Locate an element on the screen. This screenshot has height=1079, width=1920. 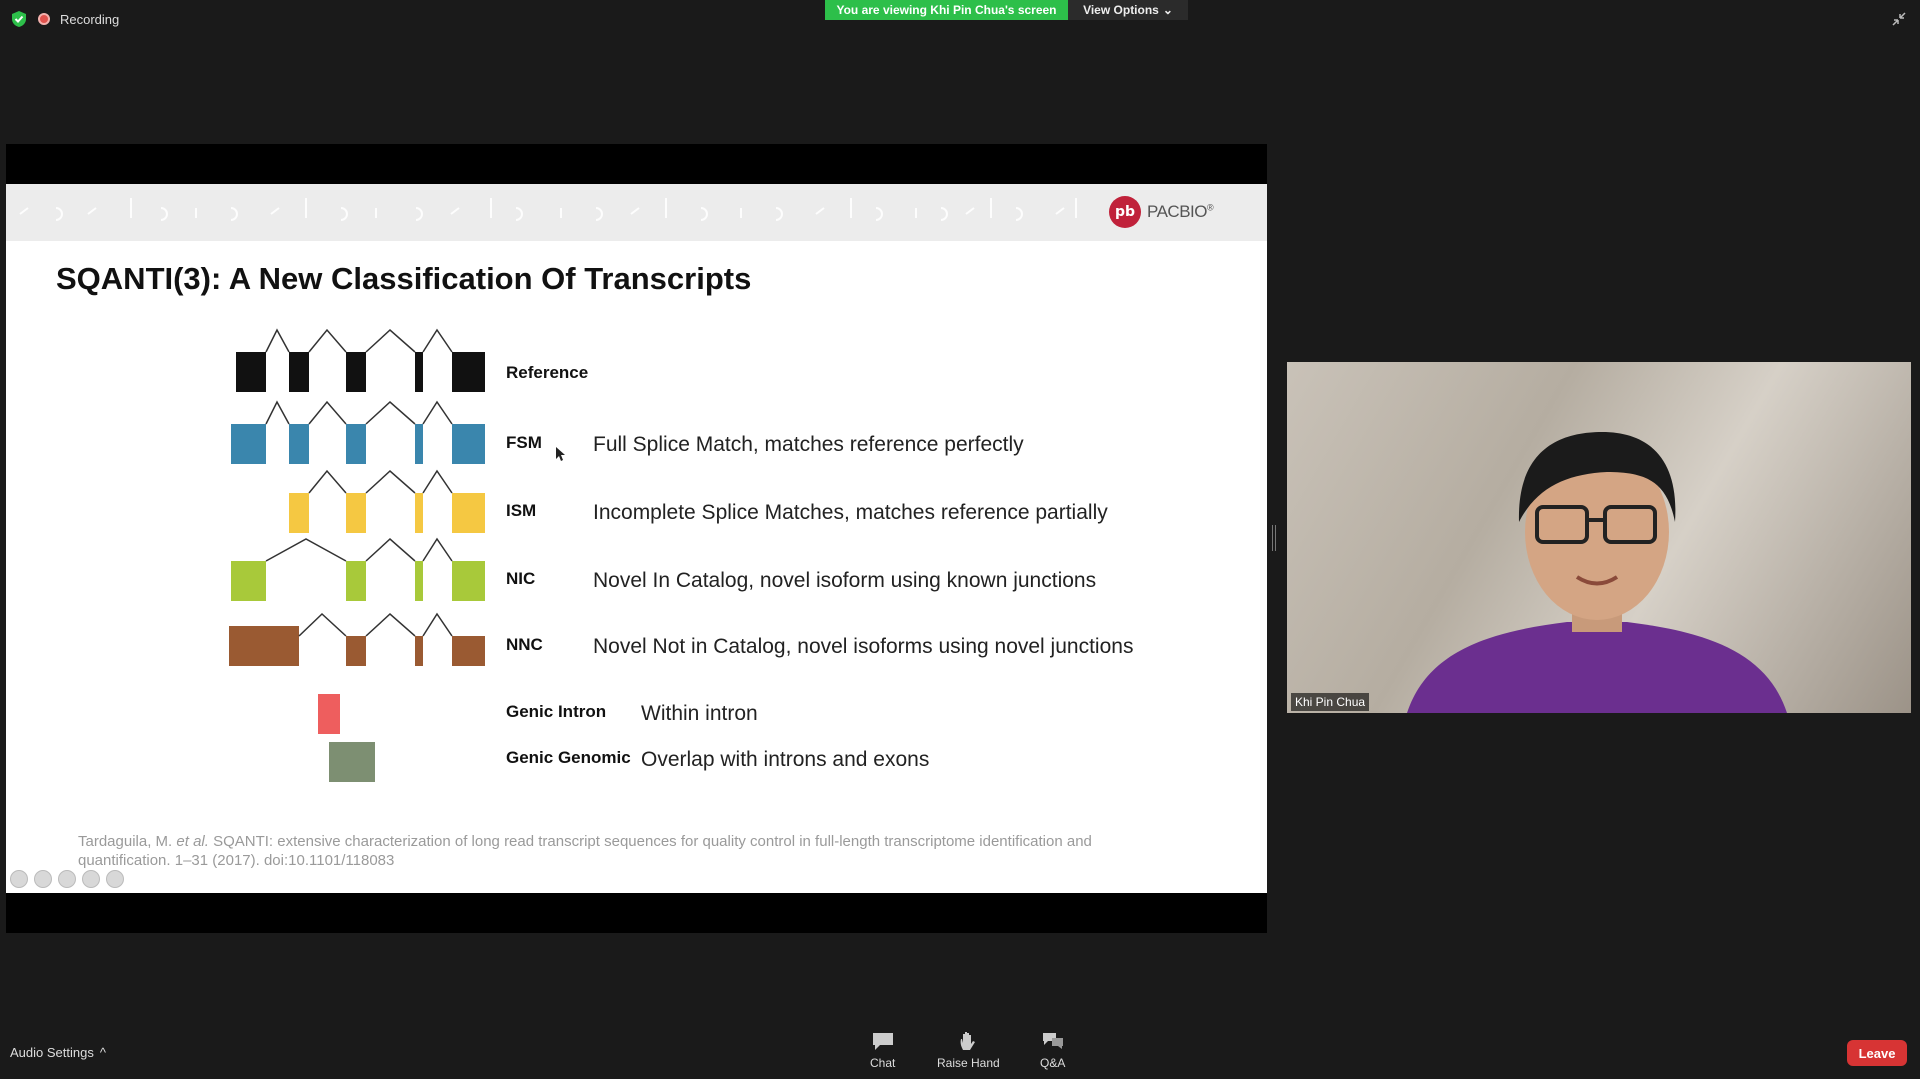
qa-button: Q&A is located at coordinates (1052, 1050).